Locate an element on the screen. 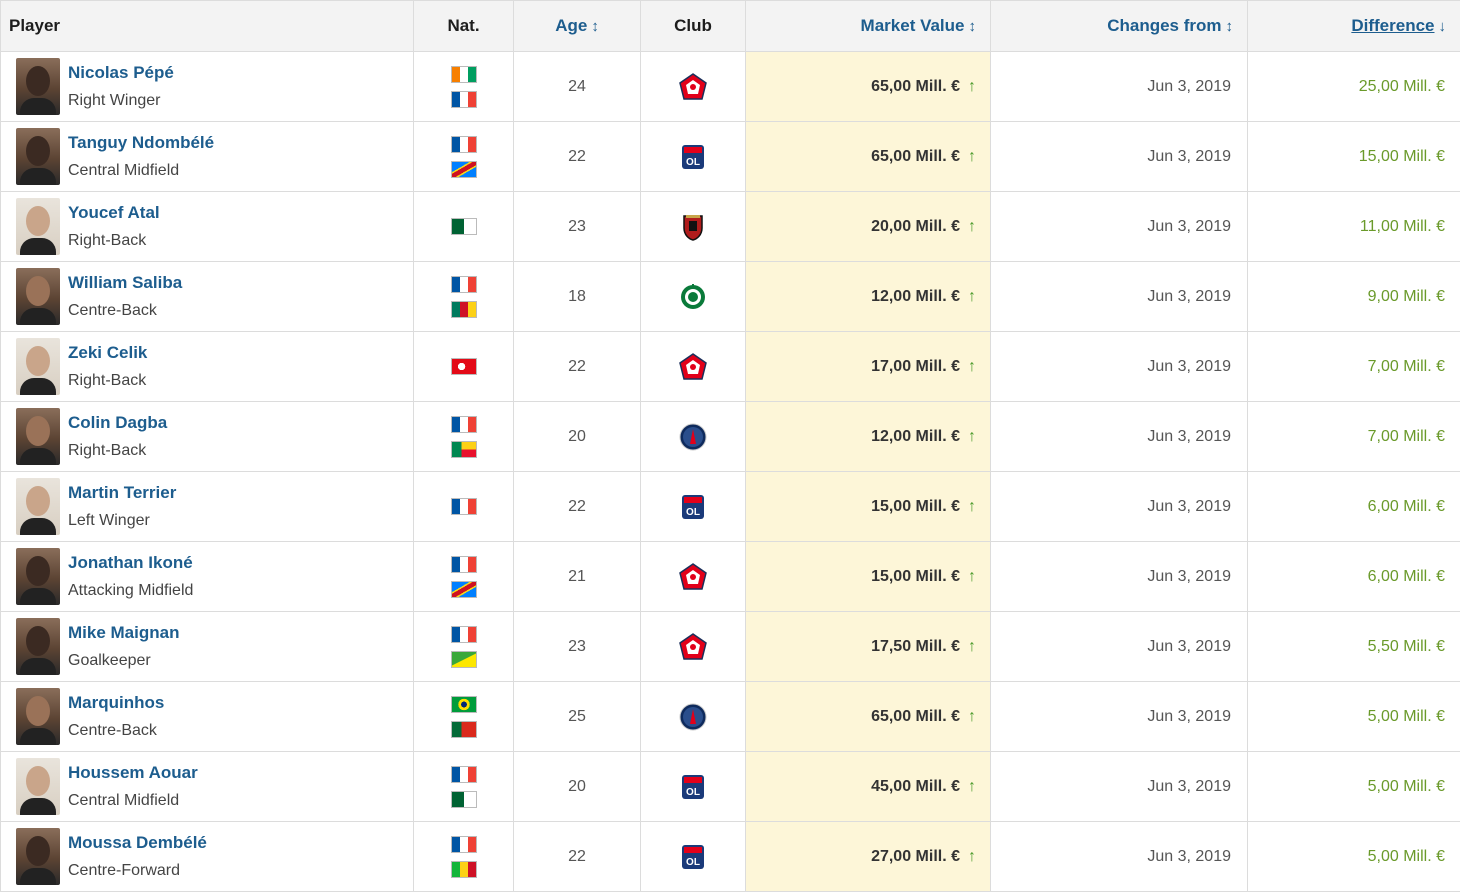  market-value-cell: 45,00 Mill. € ↑ is located at coordinates (868, 786).